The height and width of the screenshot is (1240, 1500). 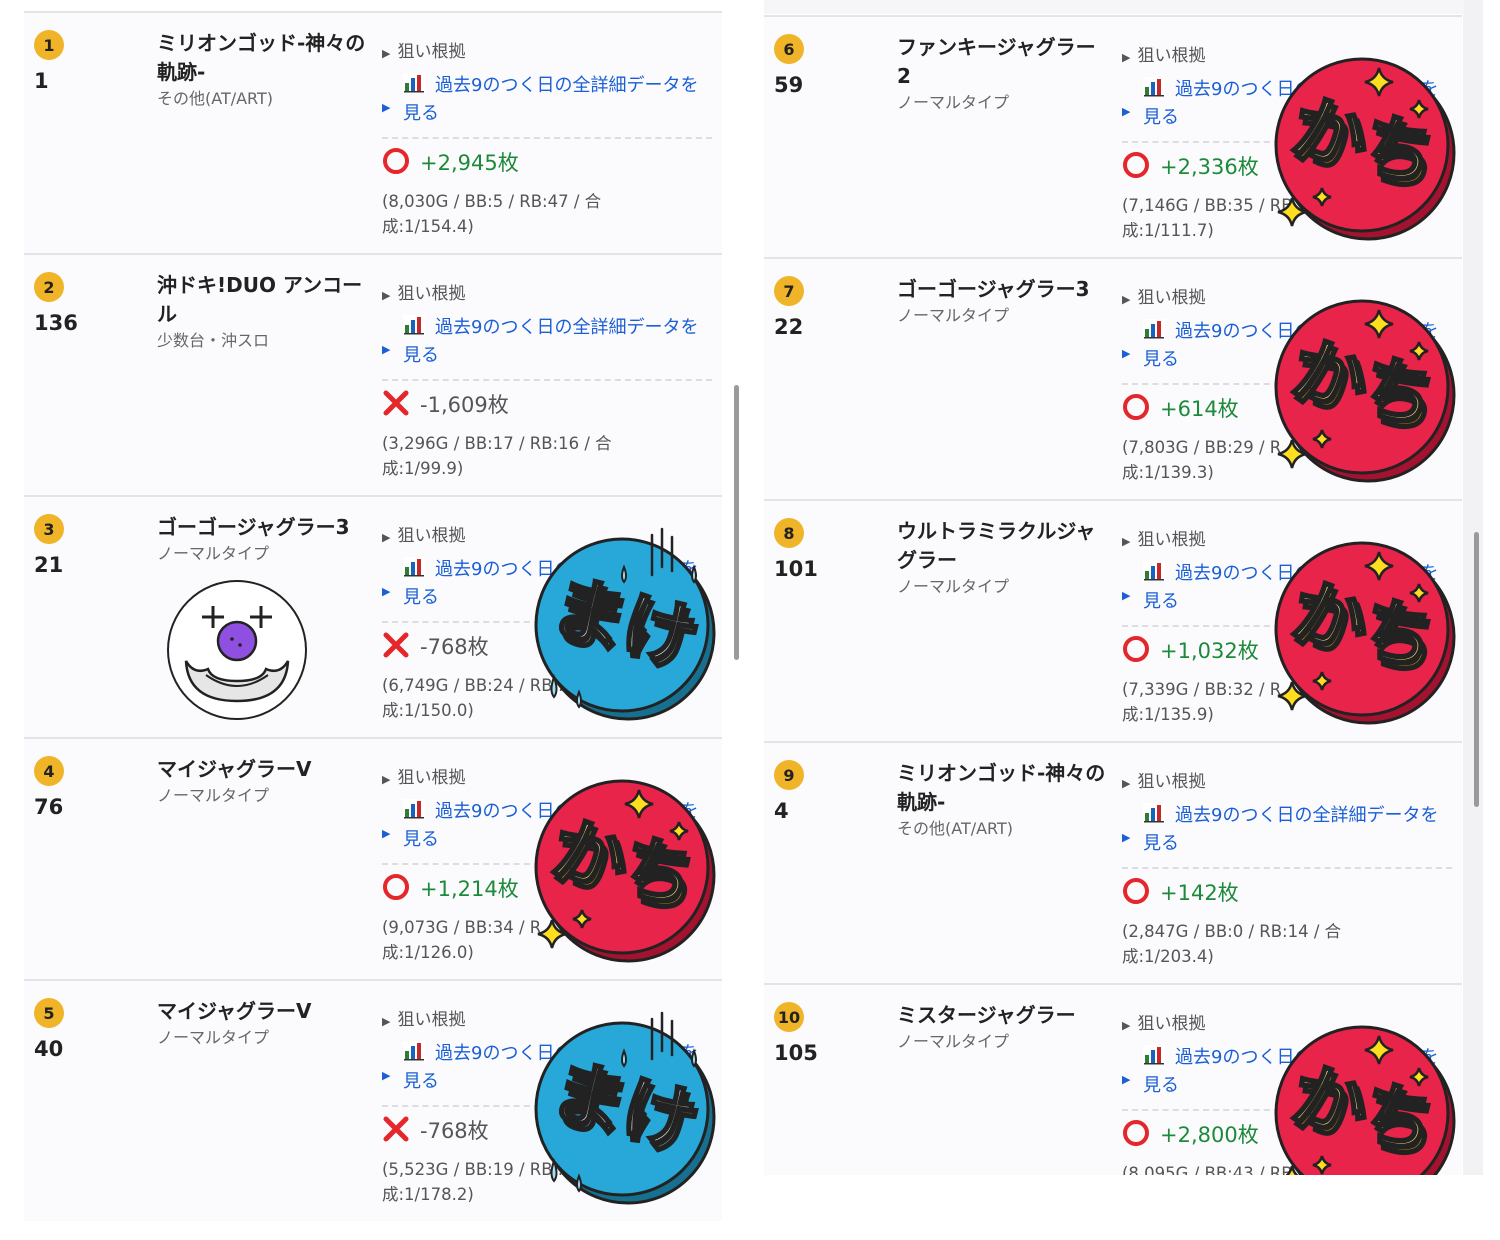 What do you see at coordinates (1180, 409) in the screenshot?
I see `result-value: +614枚` at bounding box center [1180, 409].